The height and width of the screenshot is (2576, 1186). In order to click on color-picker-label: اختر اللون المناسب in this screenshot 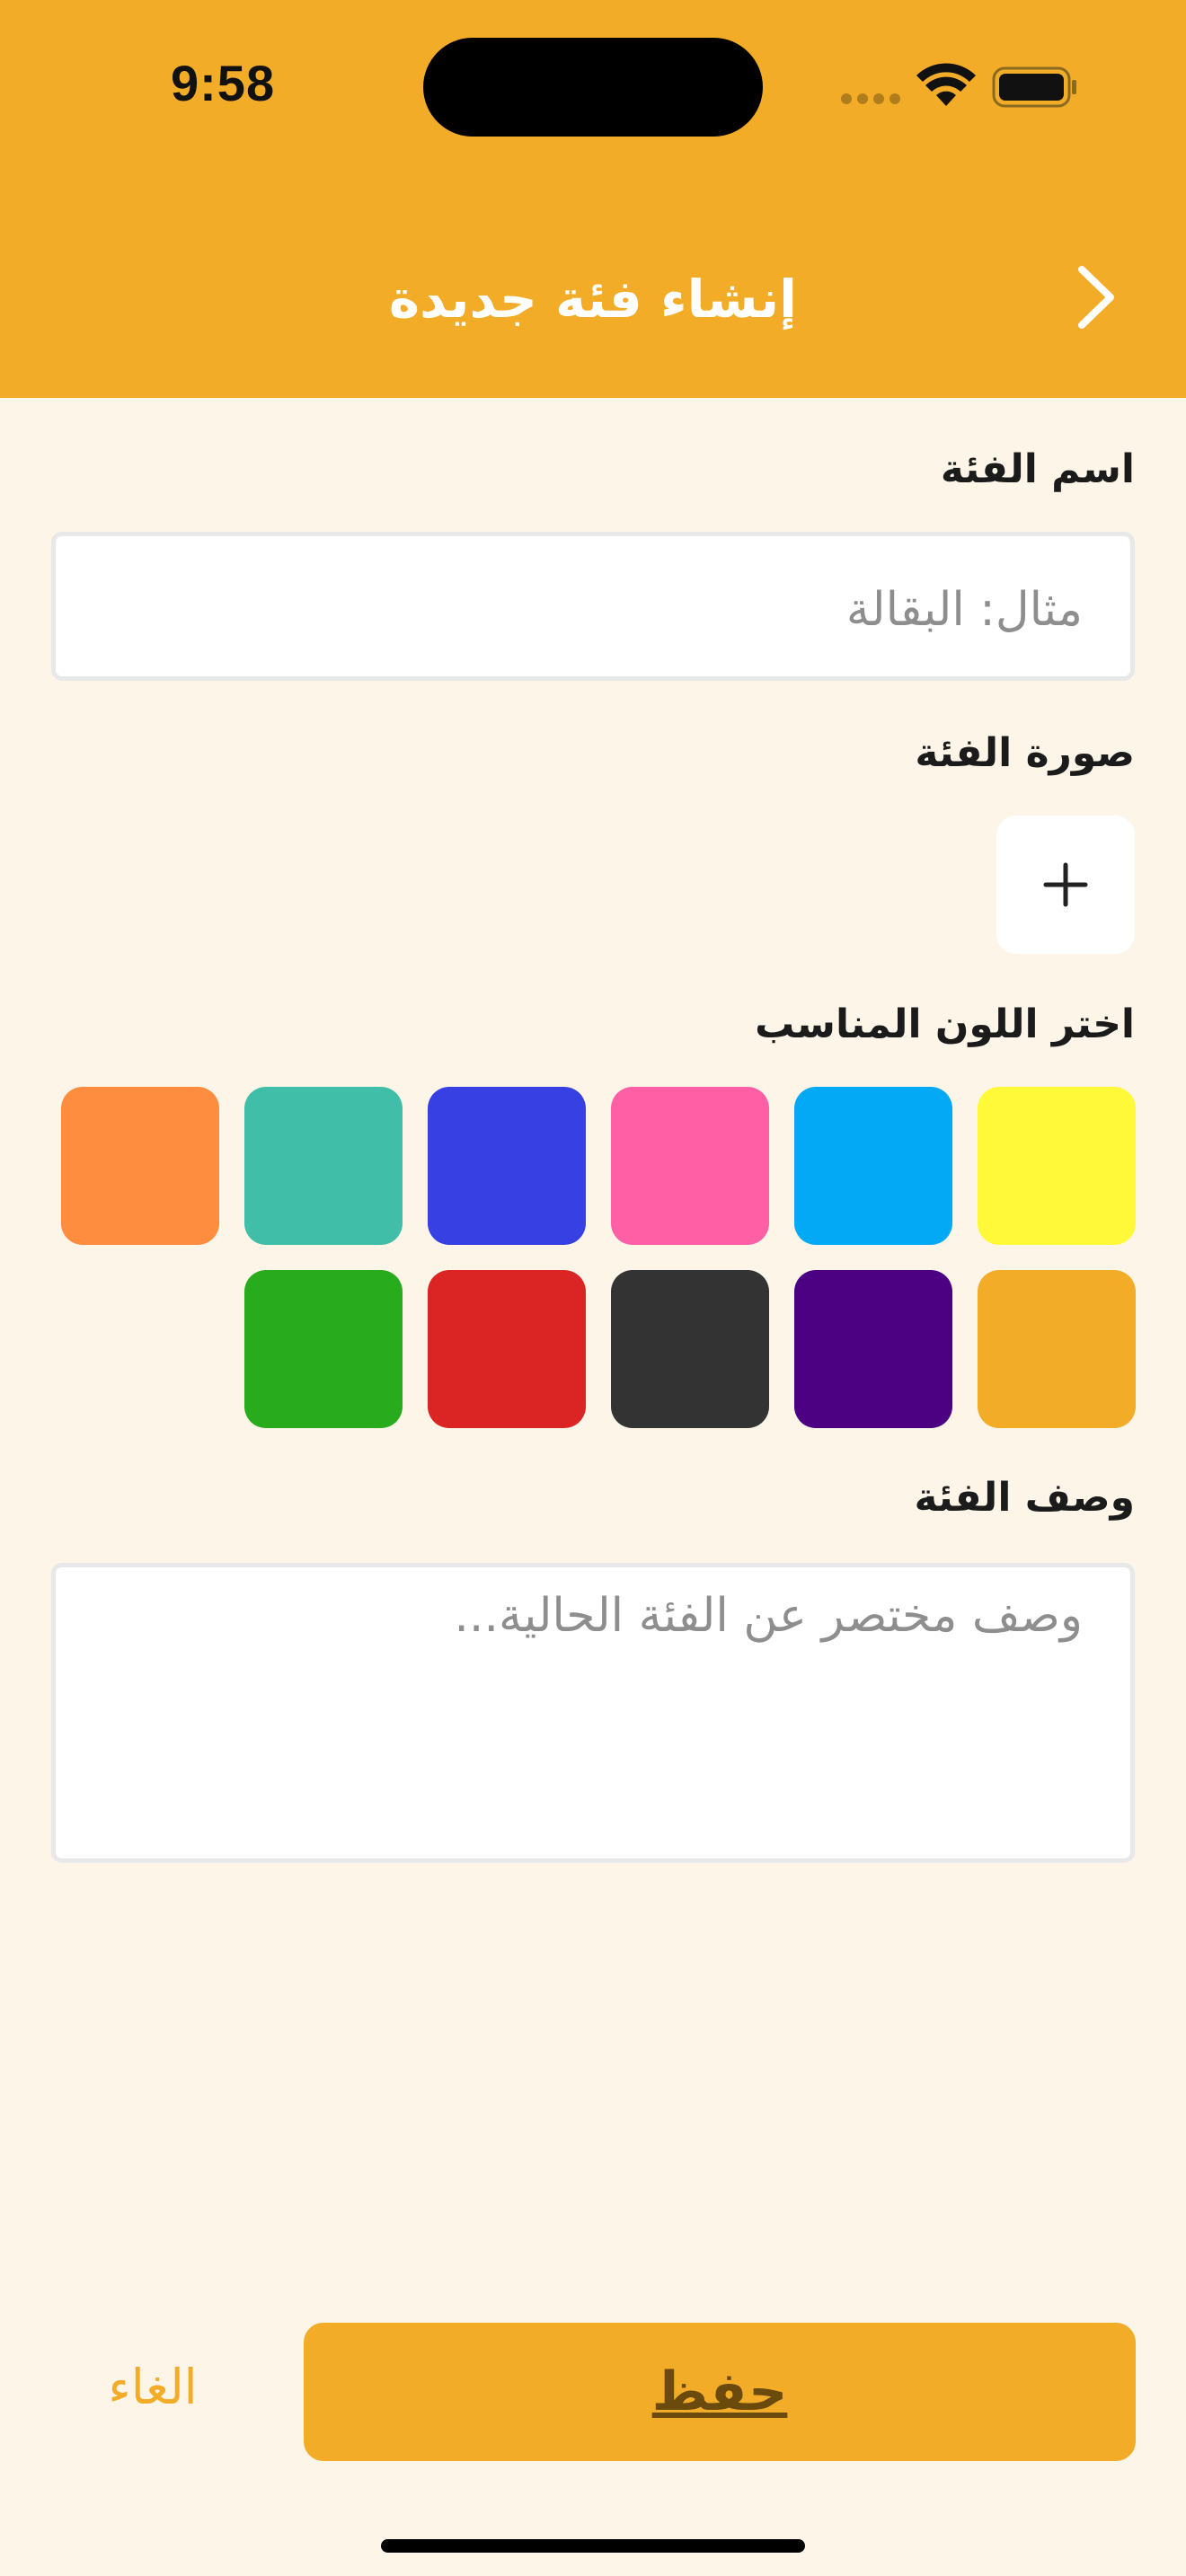, I will do `click(945, 1024)`.